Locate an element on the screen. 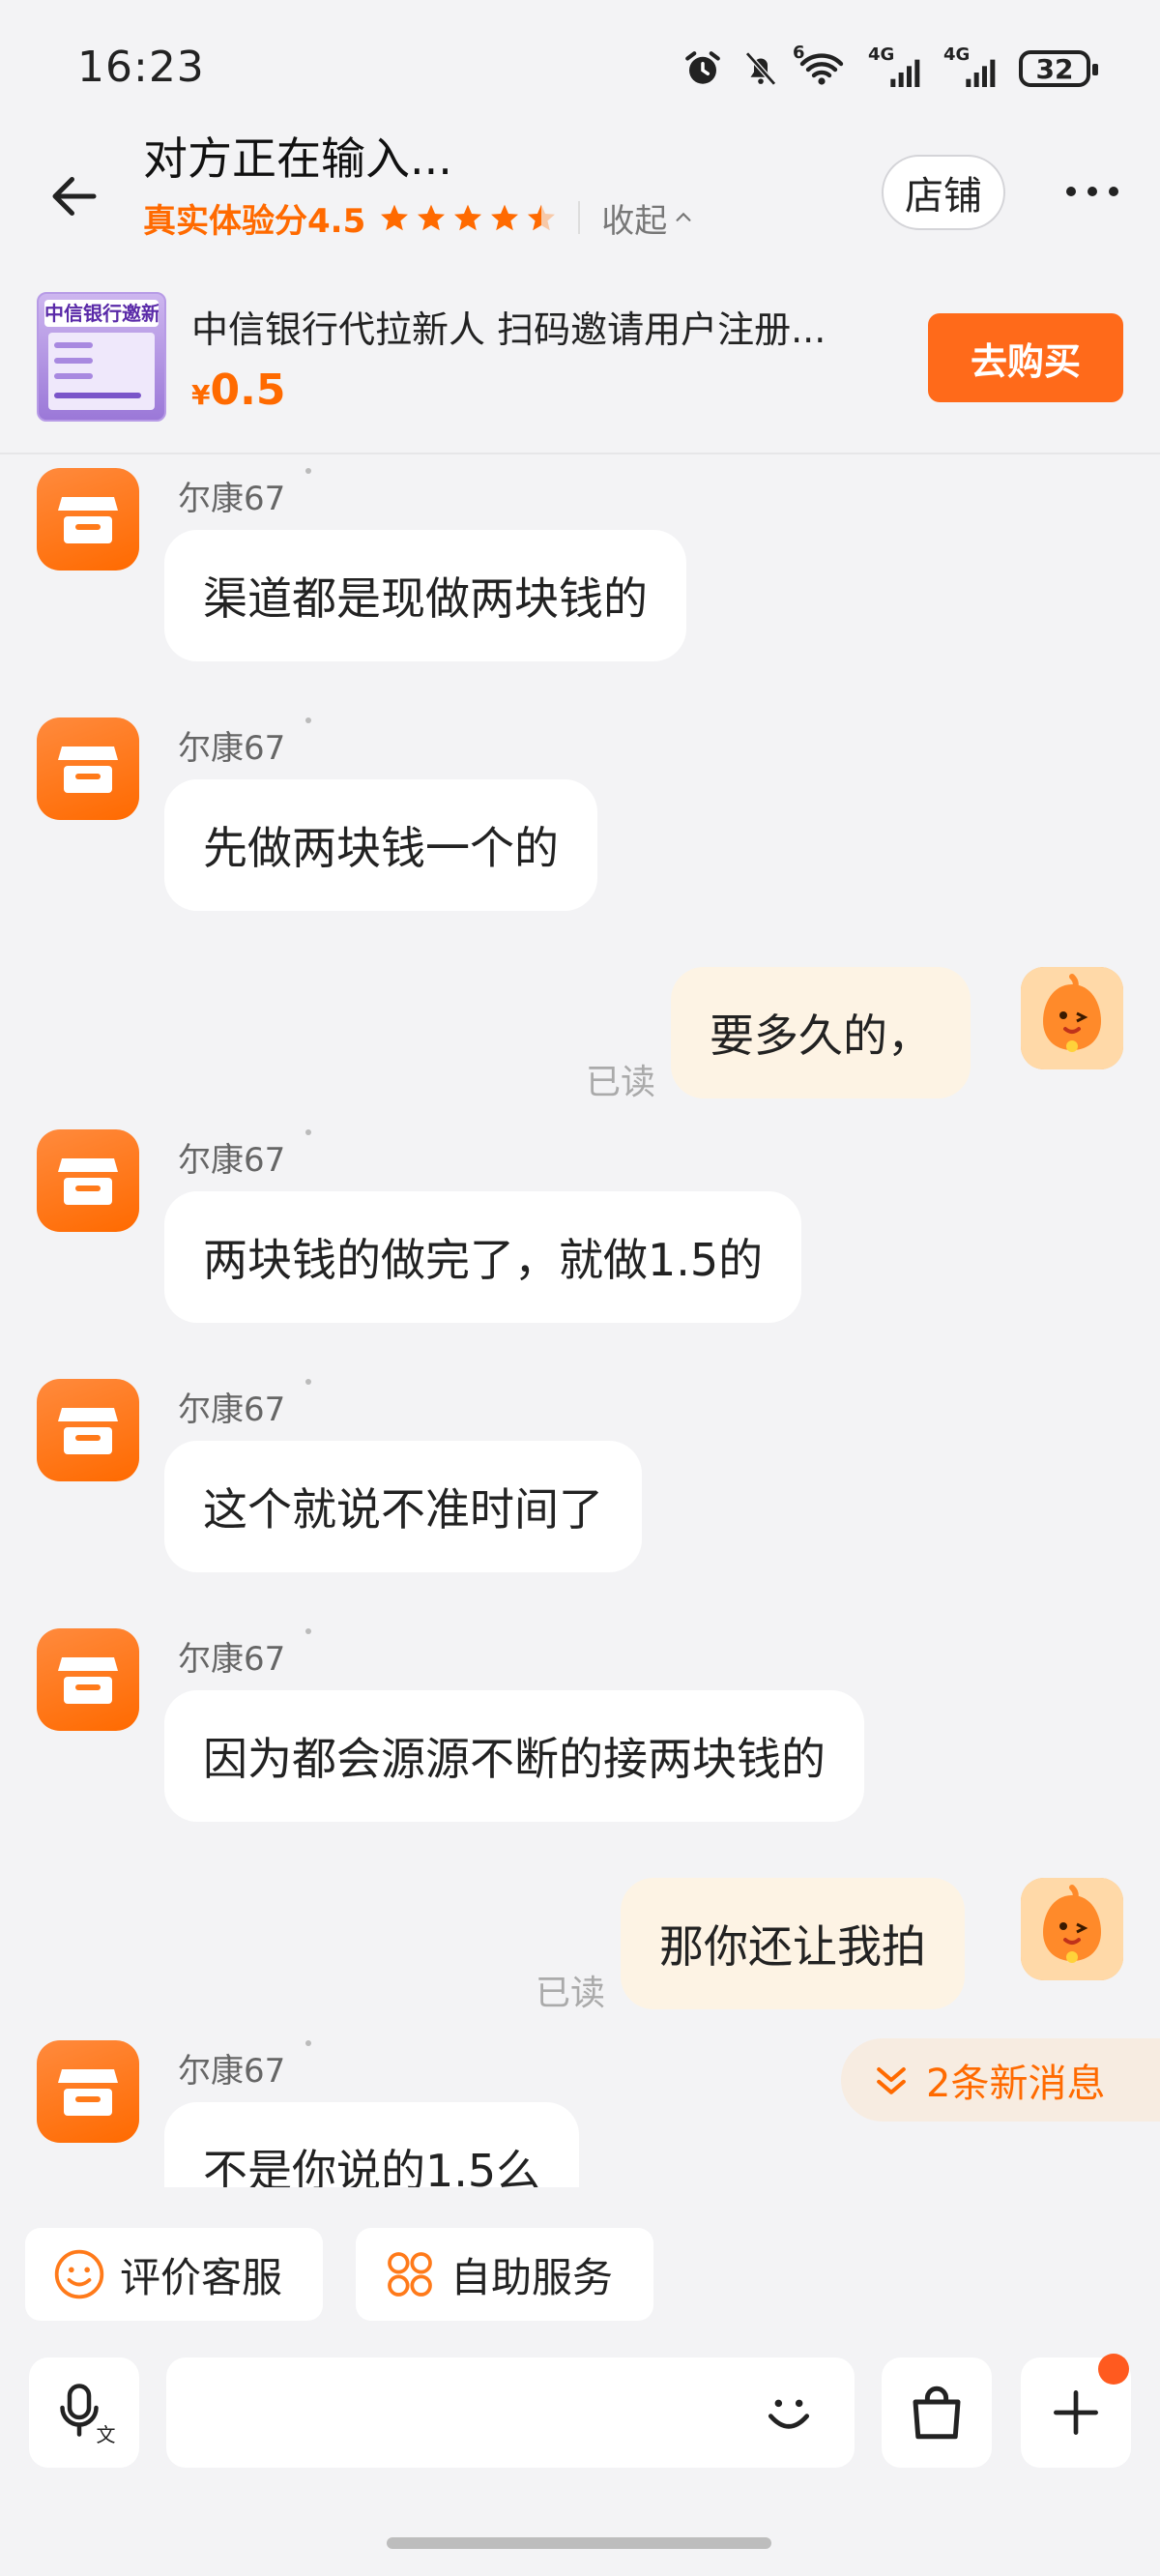 The height and width of the screenshot is (2576, 1160). product-thumbnail: 中信银行邀新 is located at coordinates (101, 357).